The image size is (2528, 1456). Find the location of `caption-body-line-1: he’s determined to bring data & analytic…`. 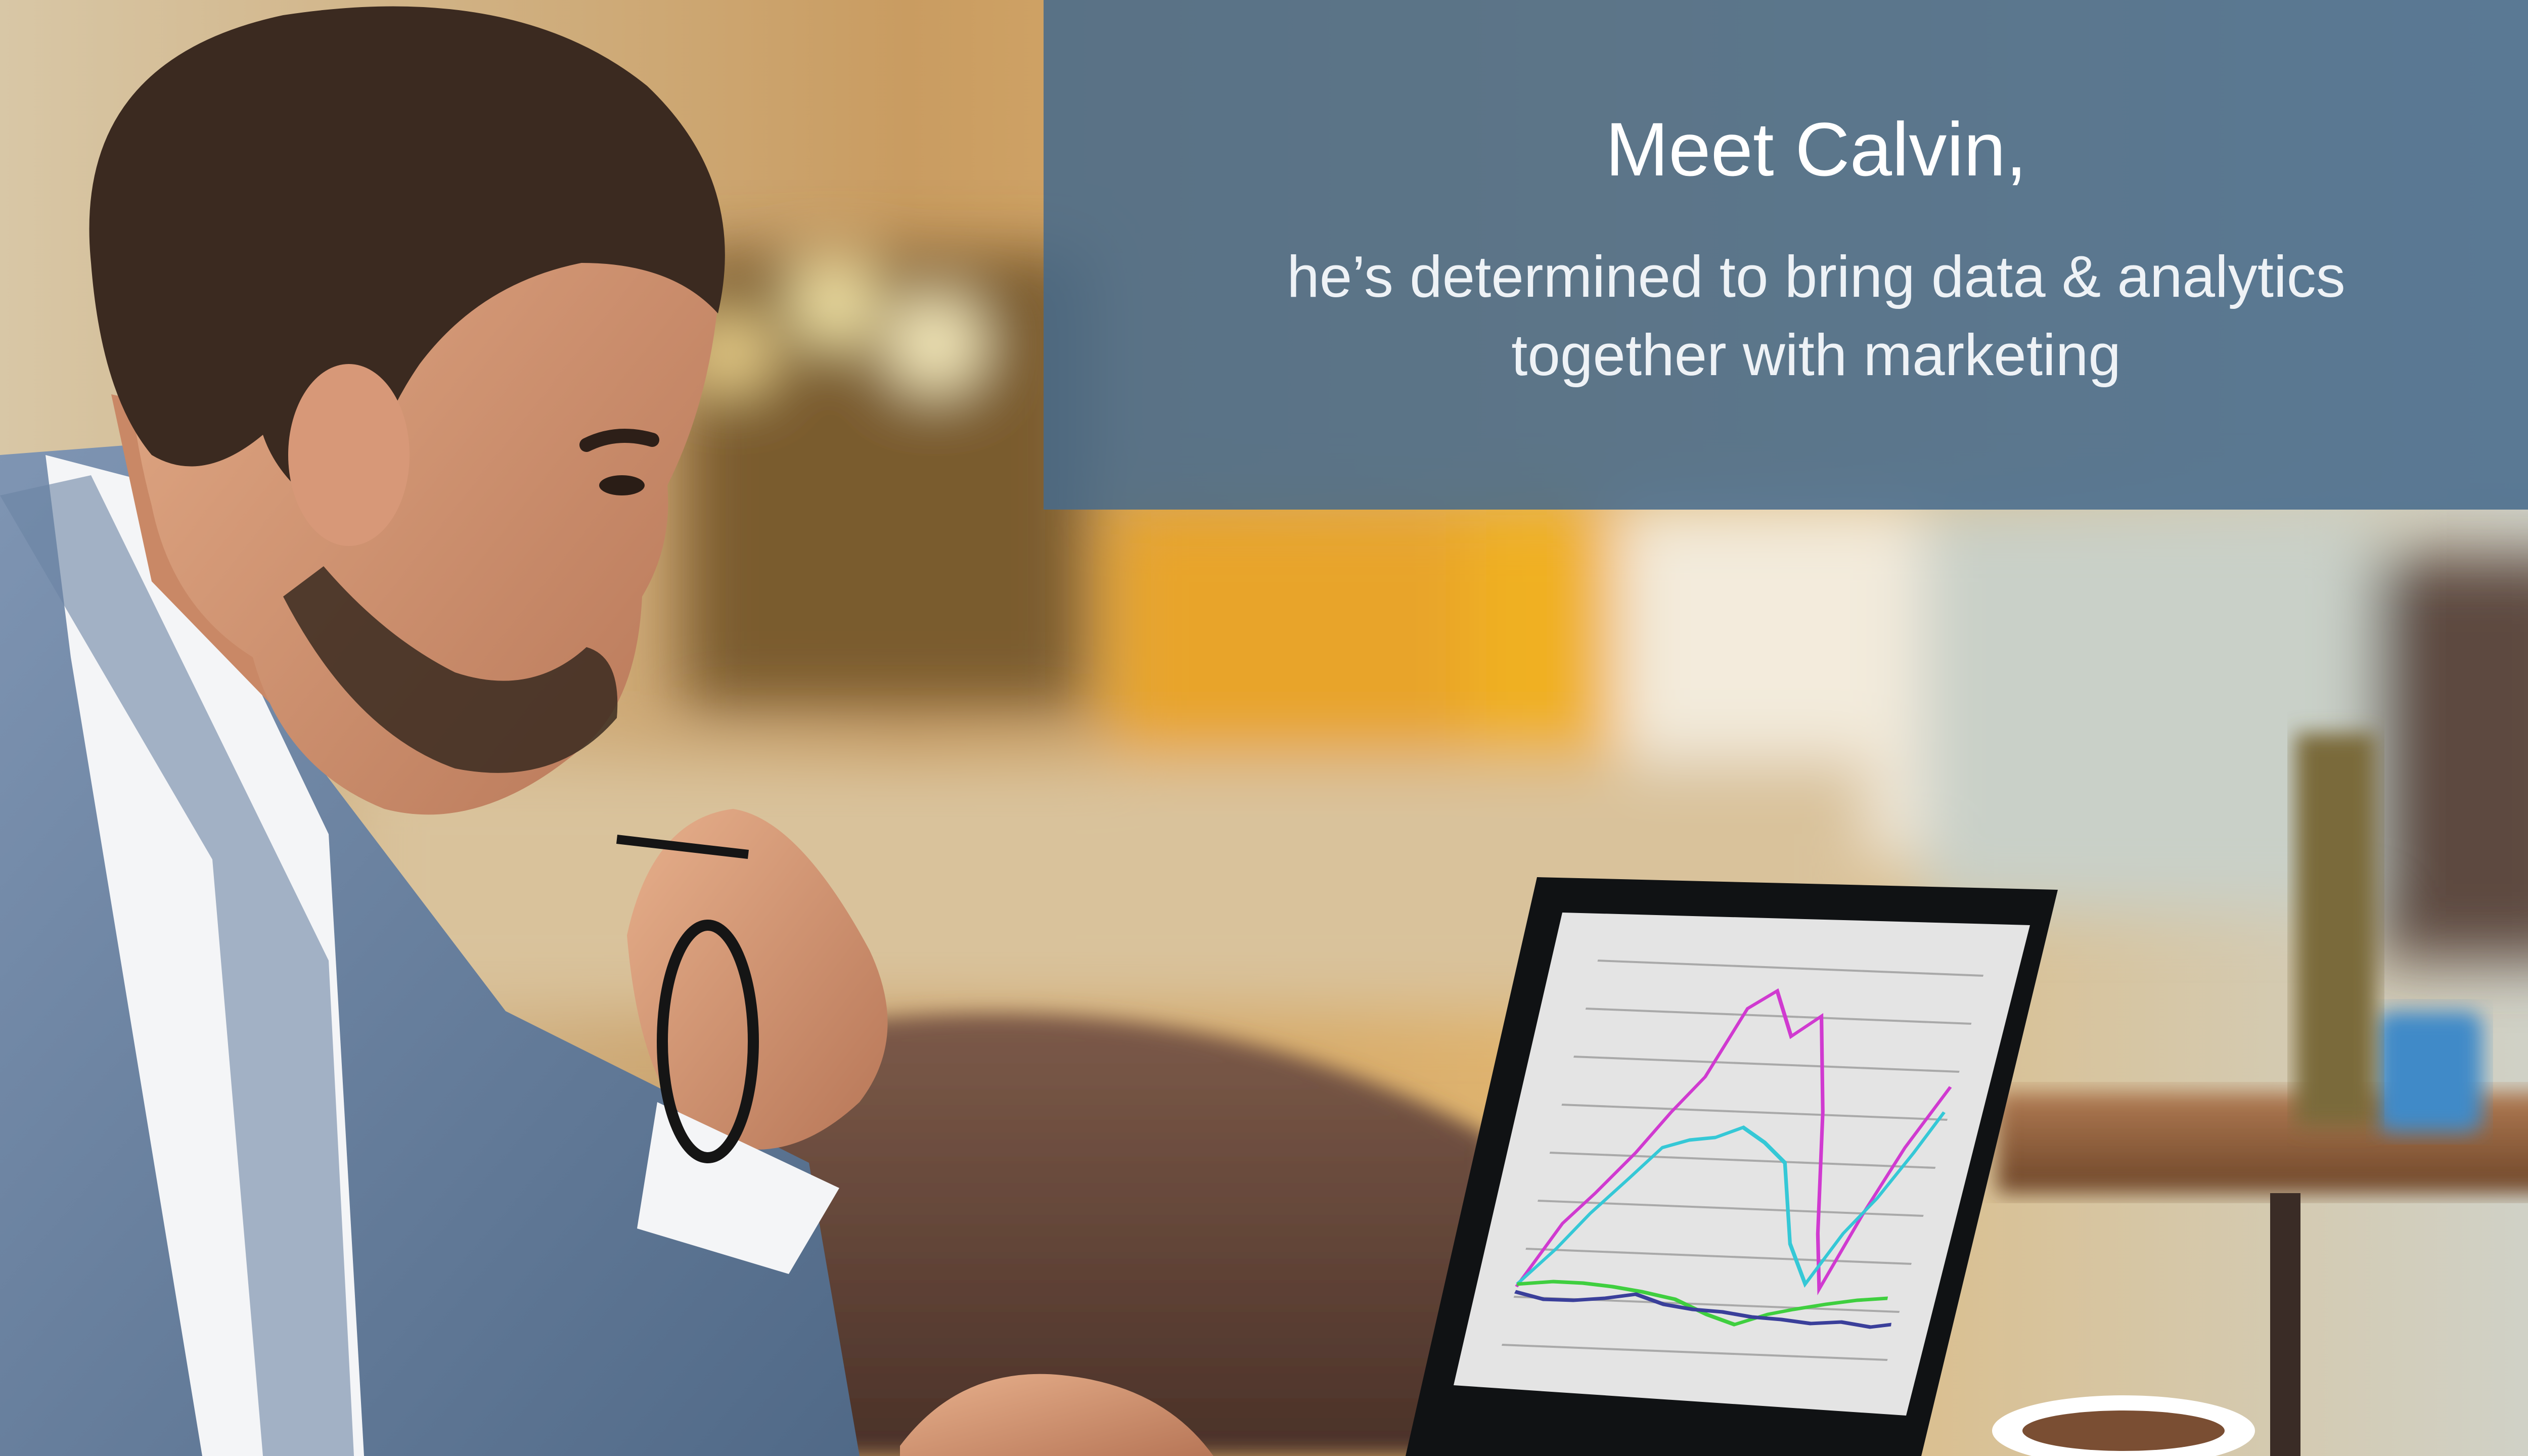

caption-body-line-1: he’s determined to bring data & analytic… is located at coordinates (1816, 276).